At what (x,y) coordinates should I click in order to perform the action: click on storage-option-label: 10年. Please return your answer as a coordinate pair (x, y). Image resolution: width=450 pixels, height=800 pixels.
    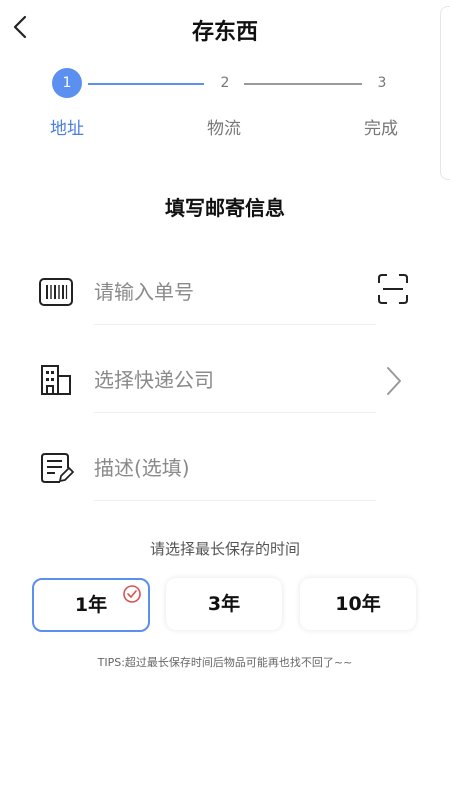
    Looking at the image, I should click on (358, 604).